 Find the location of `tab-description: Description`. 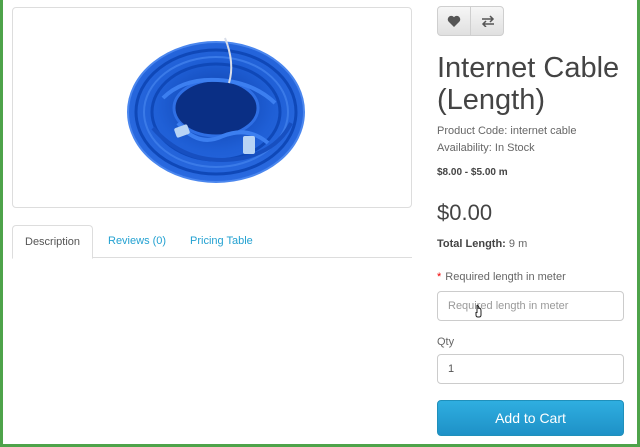

tab-description: Description is located at coordinates (53, 242).